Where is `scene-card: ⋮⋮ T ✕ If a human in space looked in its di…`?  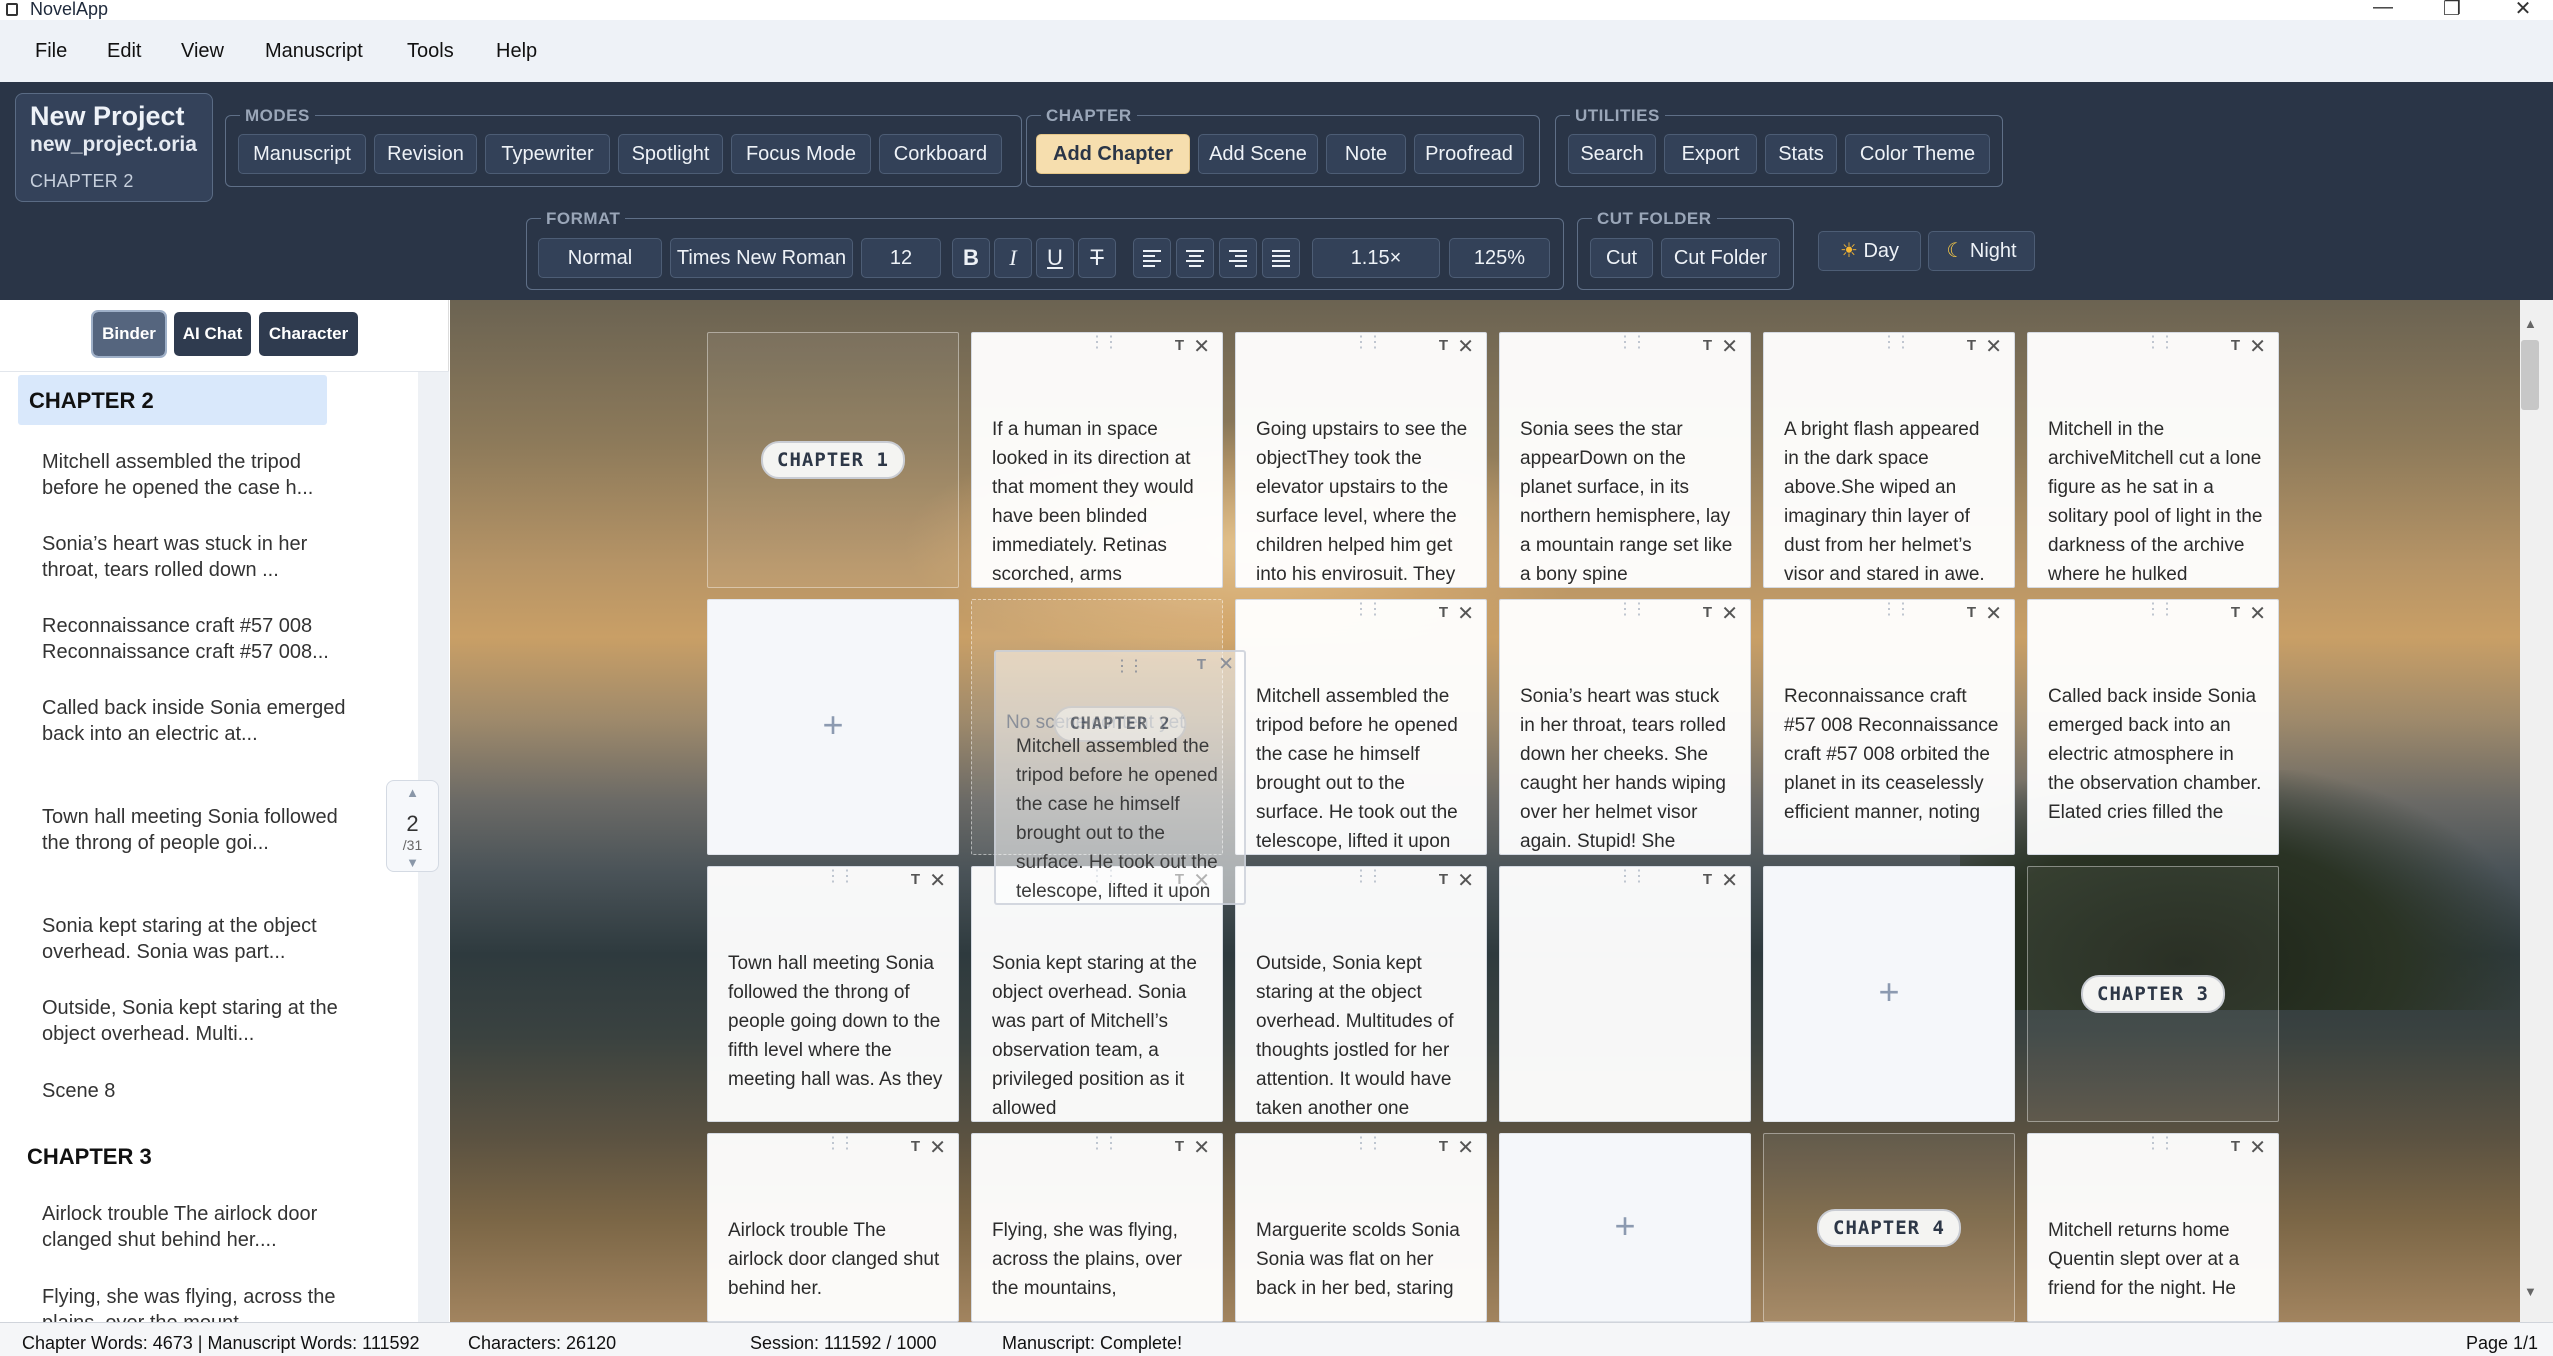
scene-card: ⋮⋮ T ✕ If a human in space looked in its di… is located at coordinates (1097, 460).